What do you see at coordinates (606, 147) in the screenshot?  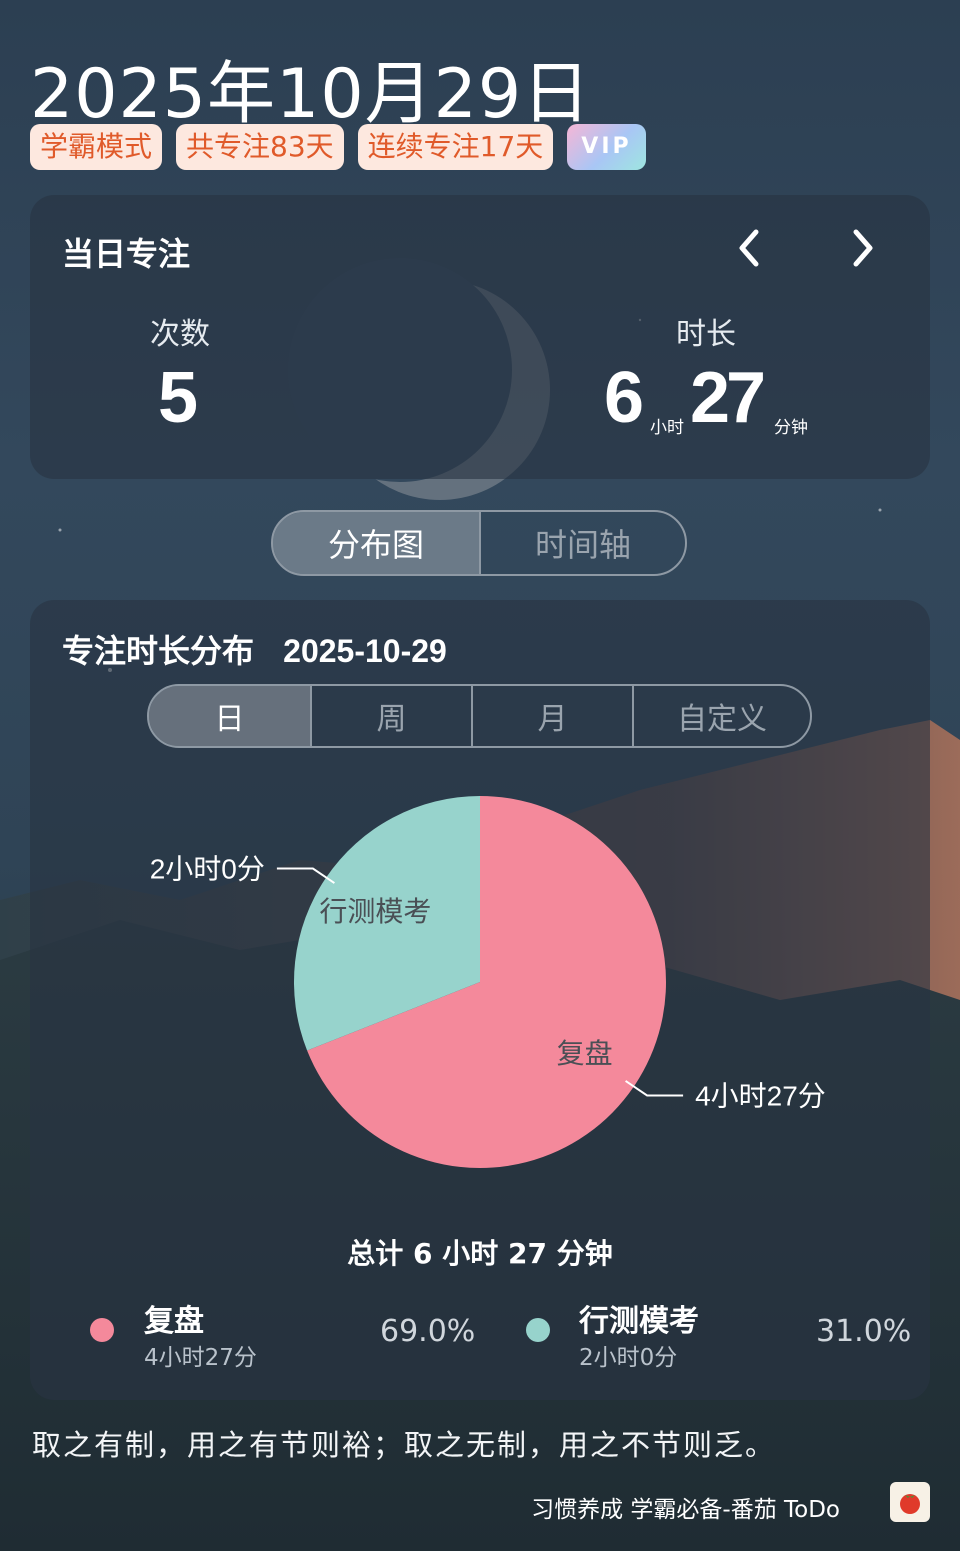 I see `badge-vip: VIP` at bounding box center [606, 147].